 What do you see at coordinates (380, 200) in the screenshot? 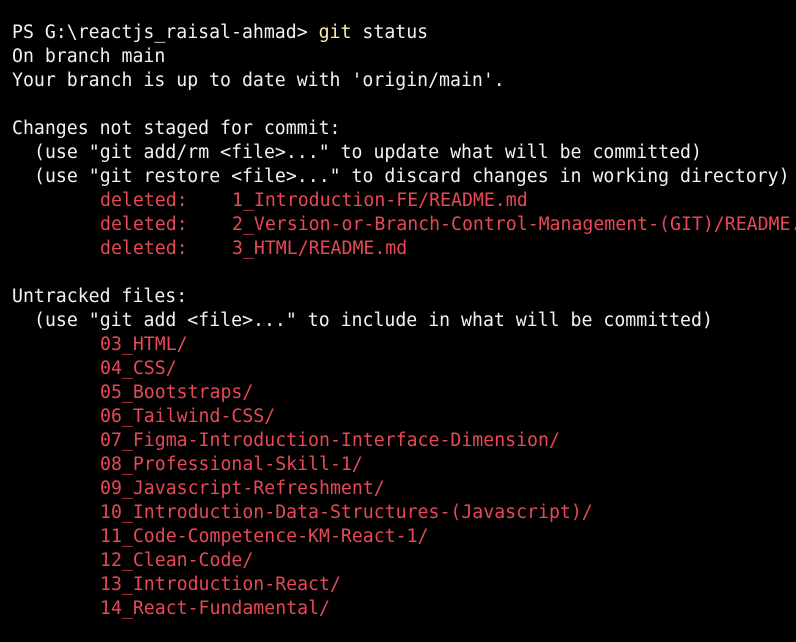
I see `file-path: 1_Introduction-FE/README.md` at bounding box center [380, 200].